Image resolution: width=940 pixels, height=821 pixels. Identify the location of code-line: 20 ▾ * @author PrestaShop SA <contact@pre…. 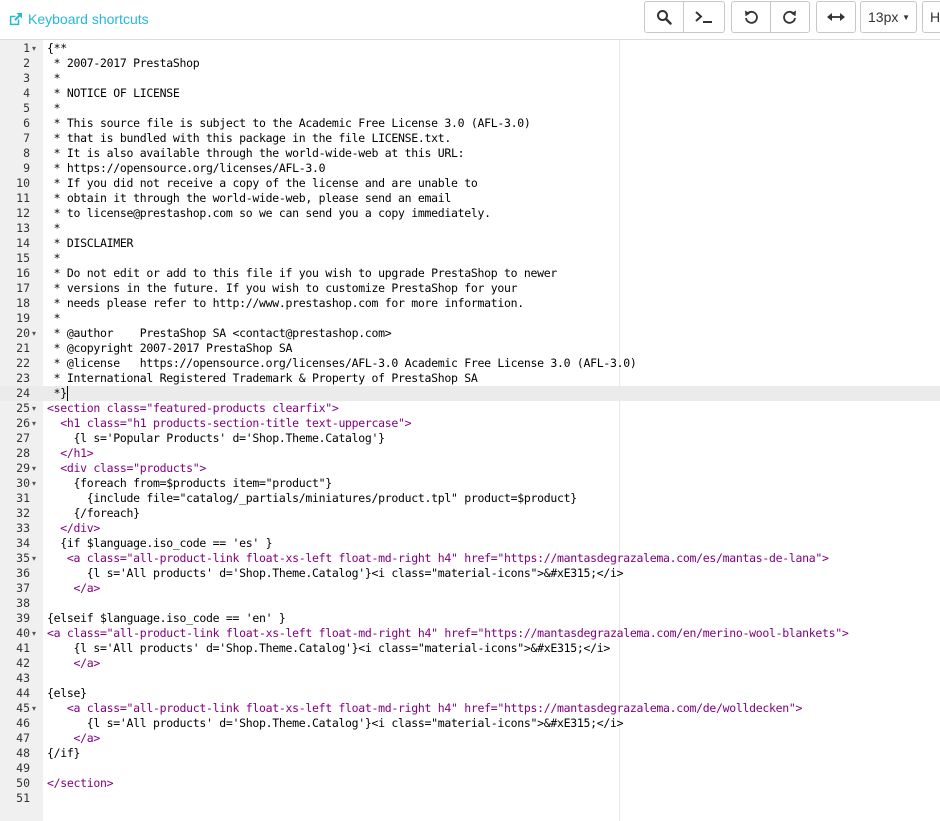
(470, 333).